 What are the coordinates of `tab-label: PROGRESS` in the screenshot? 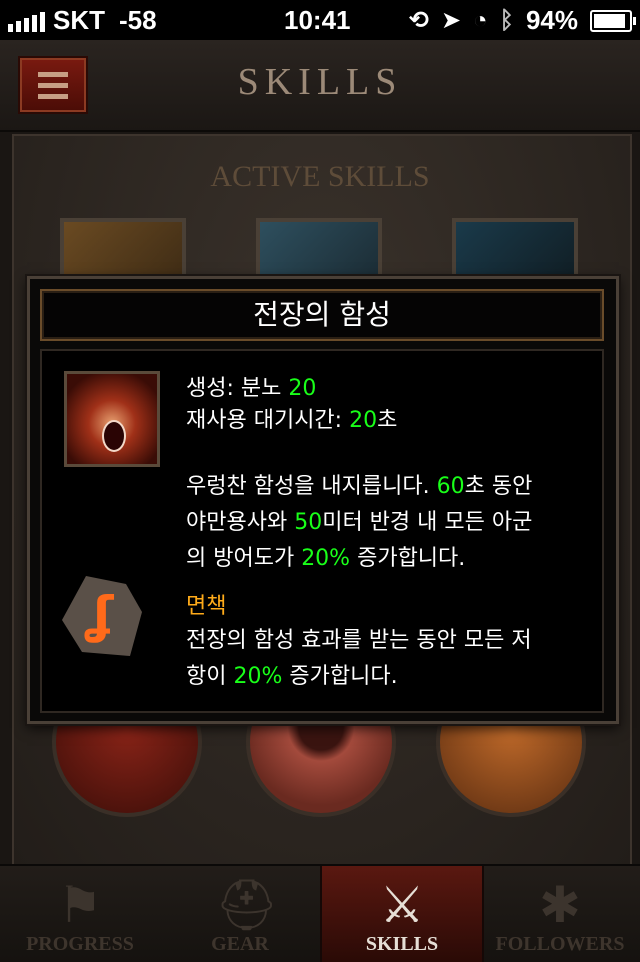 It's located at (80, 944).